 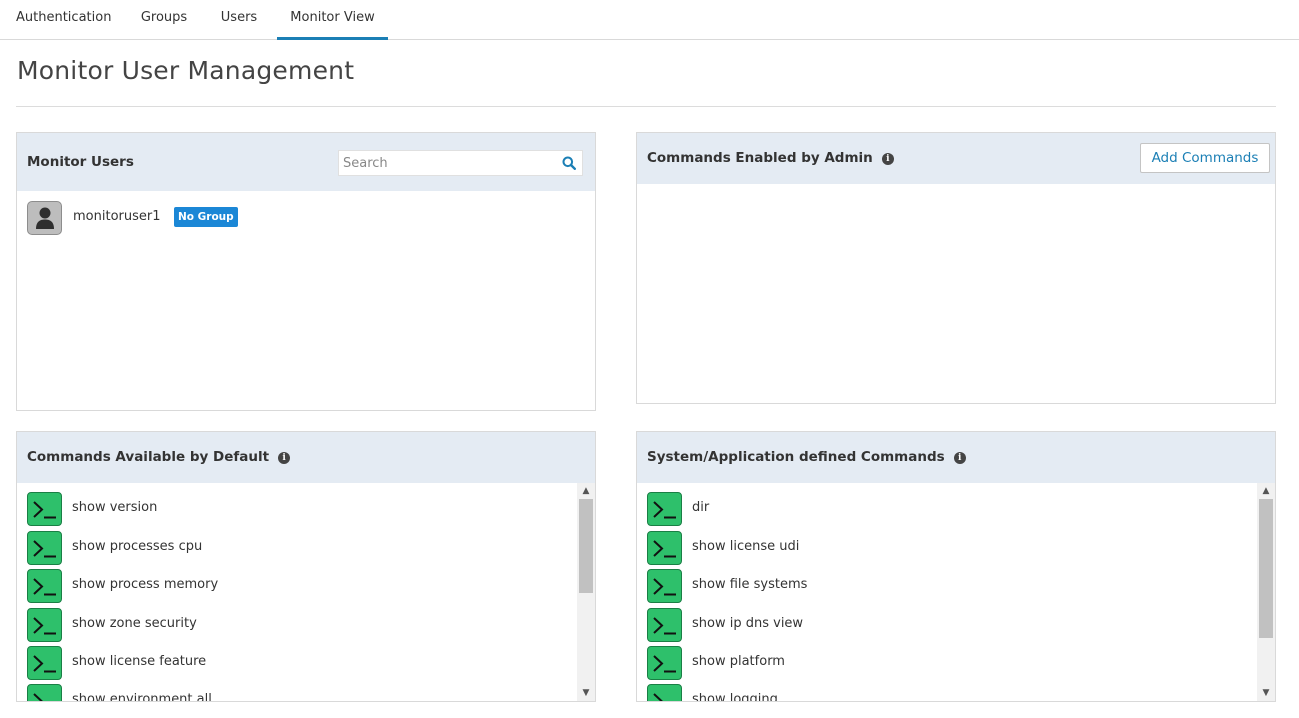 I want to click on panel-title: System/Application defined Commands i, so click(x=806, y=457).